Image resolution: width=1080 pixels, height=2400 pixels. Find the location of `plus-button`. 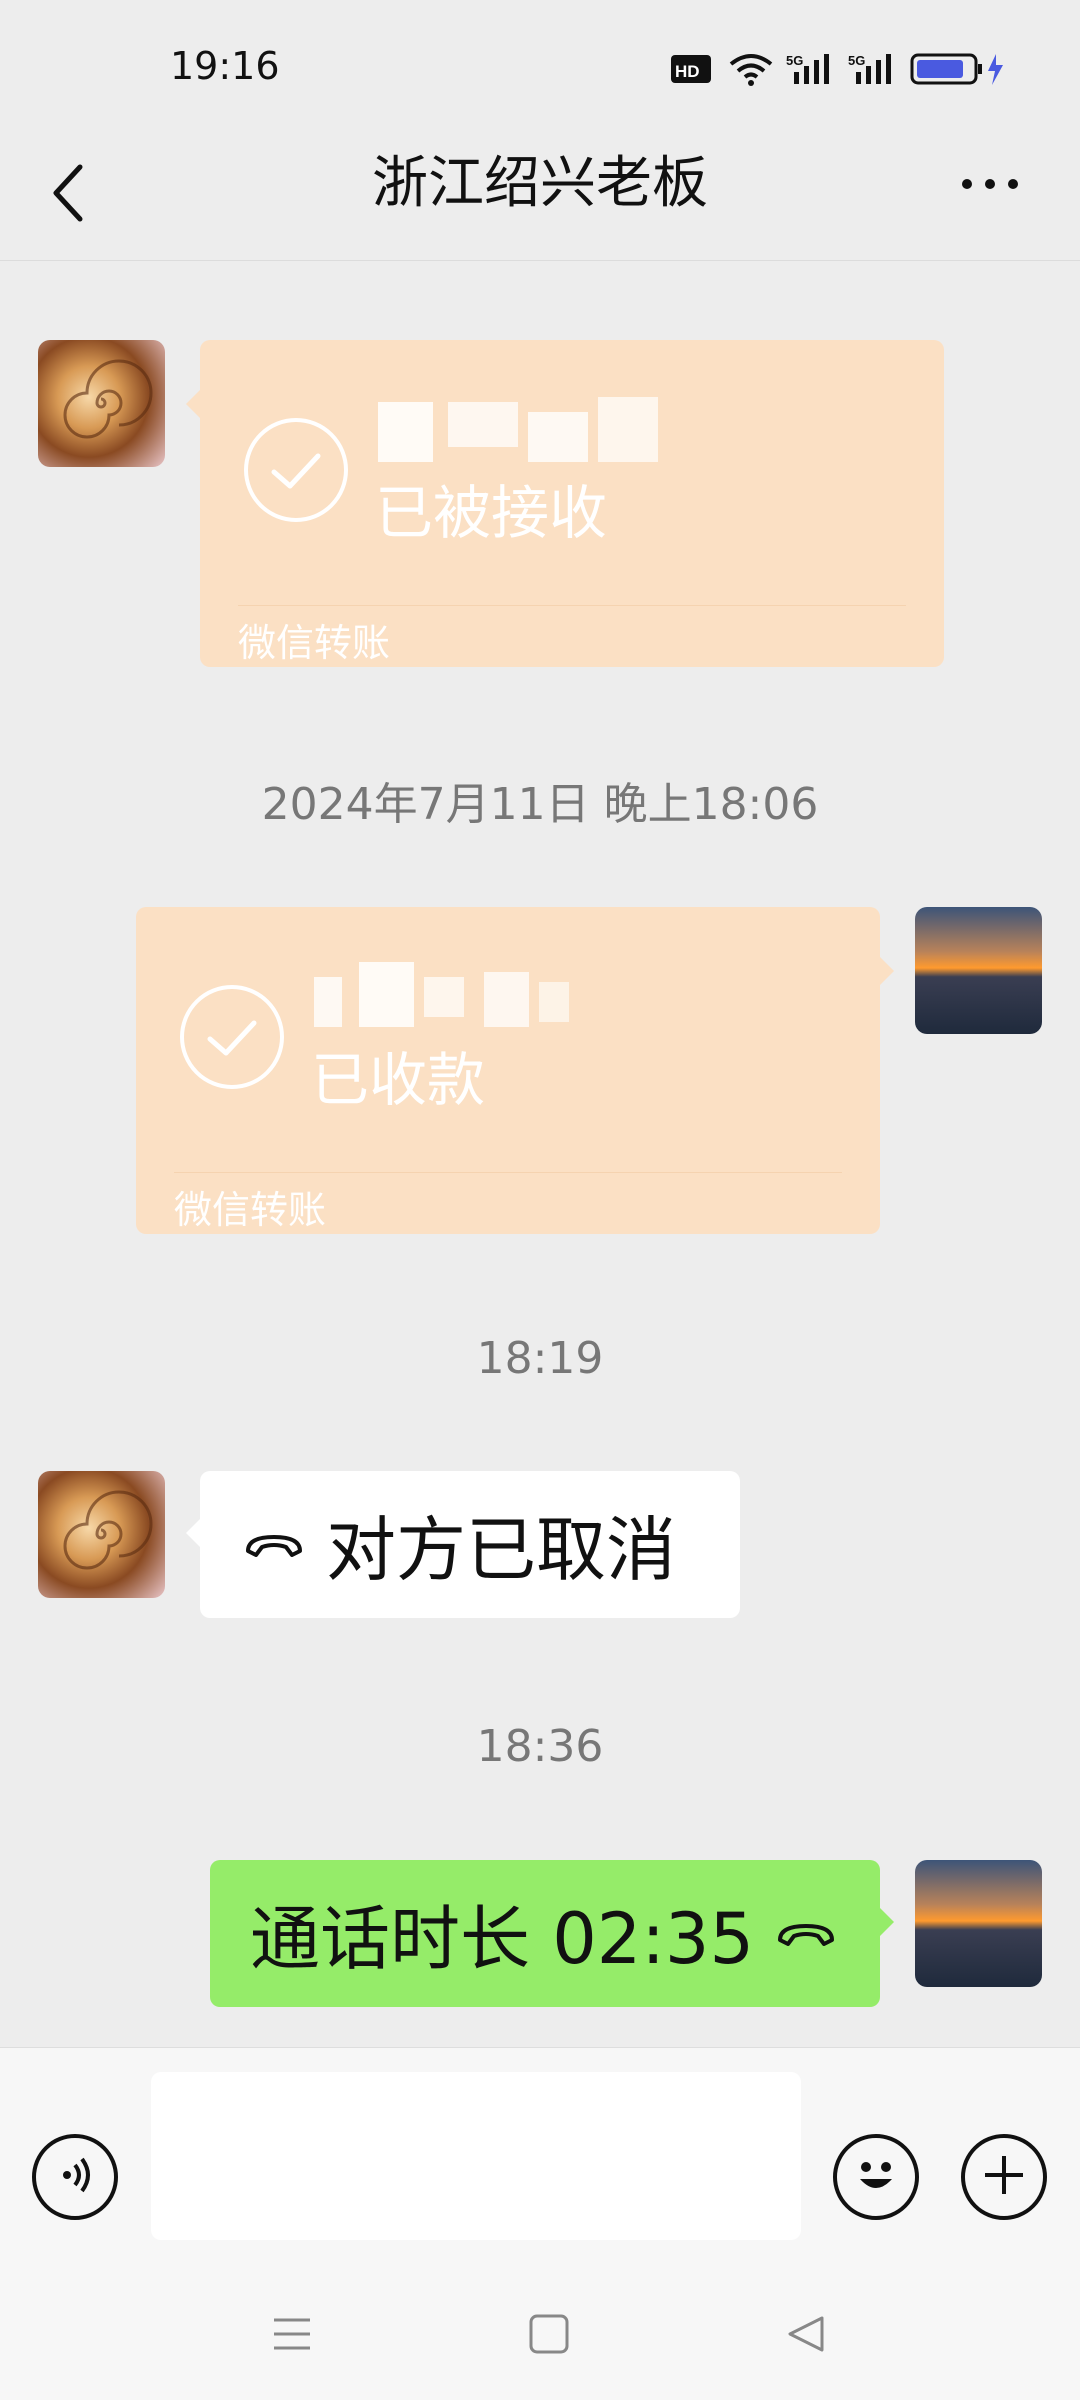

plus-button is located at coordinates (1004, 2177).